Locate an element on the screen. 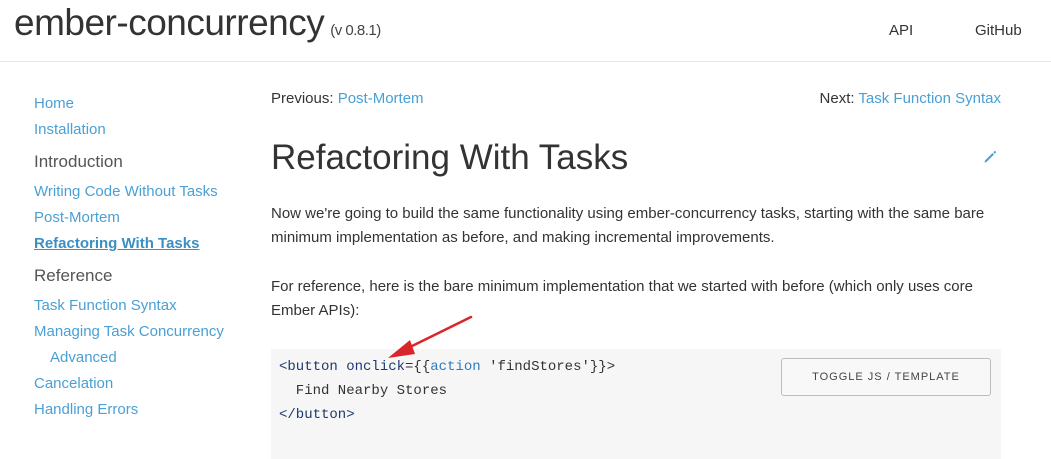  top-navbar: ember-concurrency (v 0.8.1) API GitHub is located at coordinates (525, 31).